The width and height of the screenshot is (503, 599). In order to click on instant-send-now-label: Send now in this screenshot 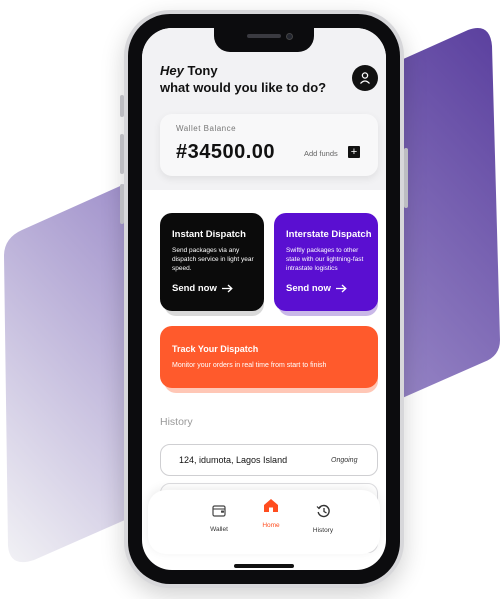, I will do `click(194, 288)`.